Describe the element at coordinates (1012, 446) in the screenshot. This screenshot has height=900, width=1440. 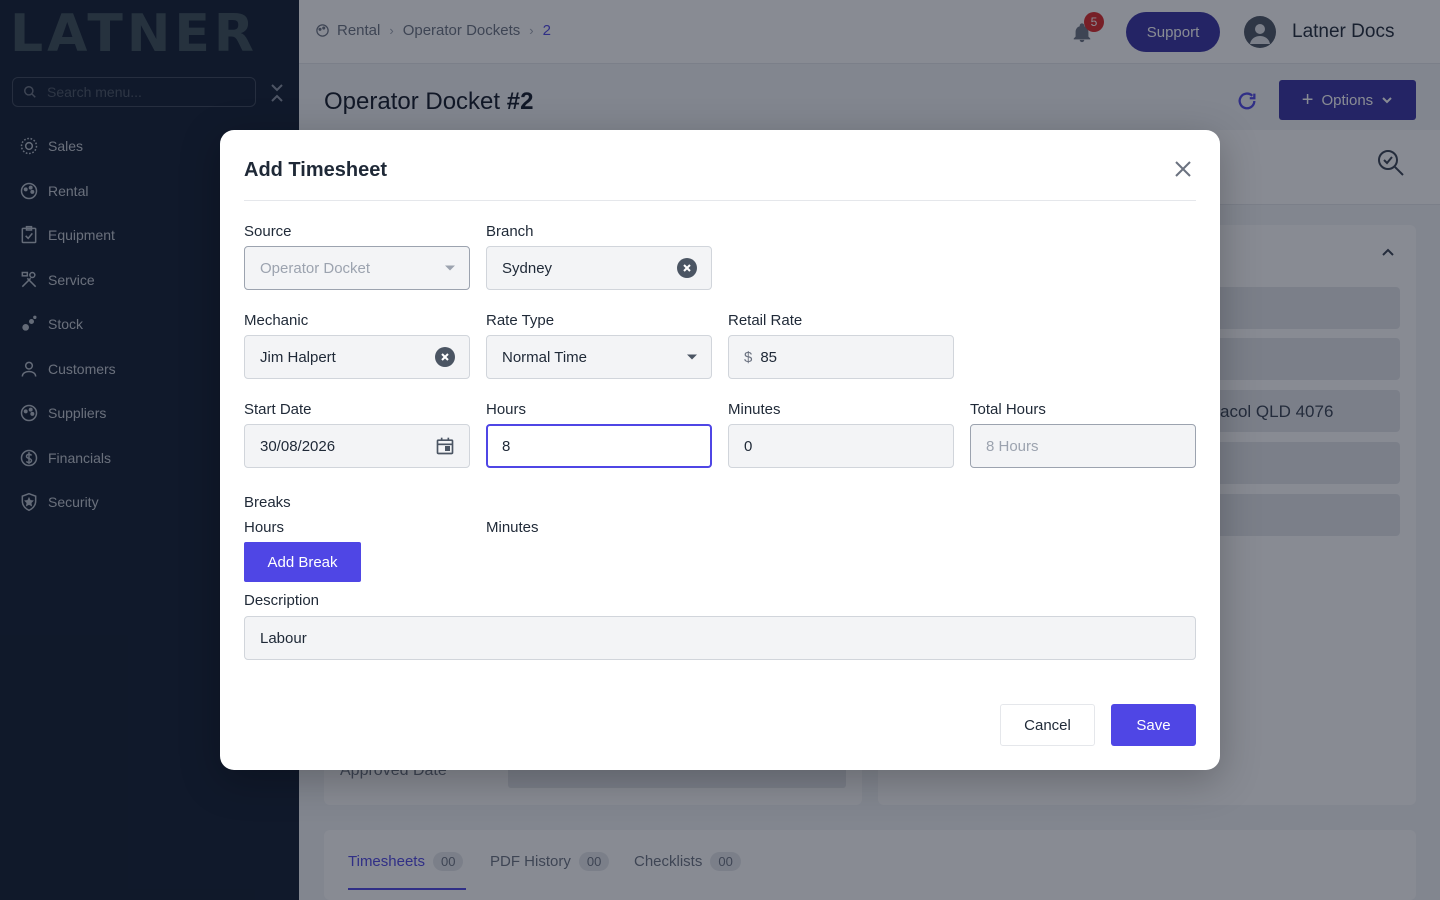
I see `total-hours-value: 8 Hours` at that location.